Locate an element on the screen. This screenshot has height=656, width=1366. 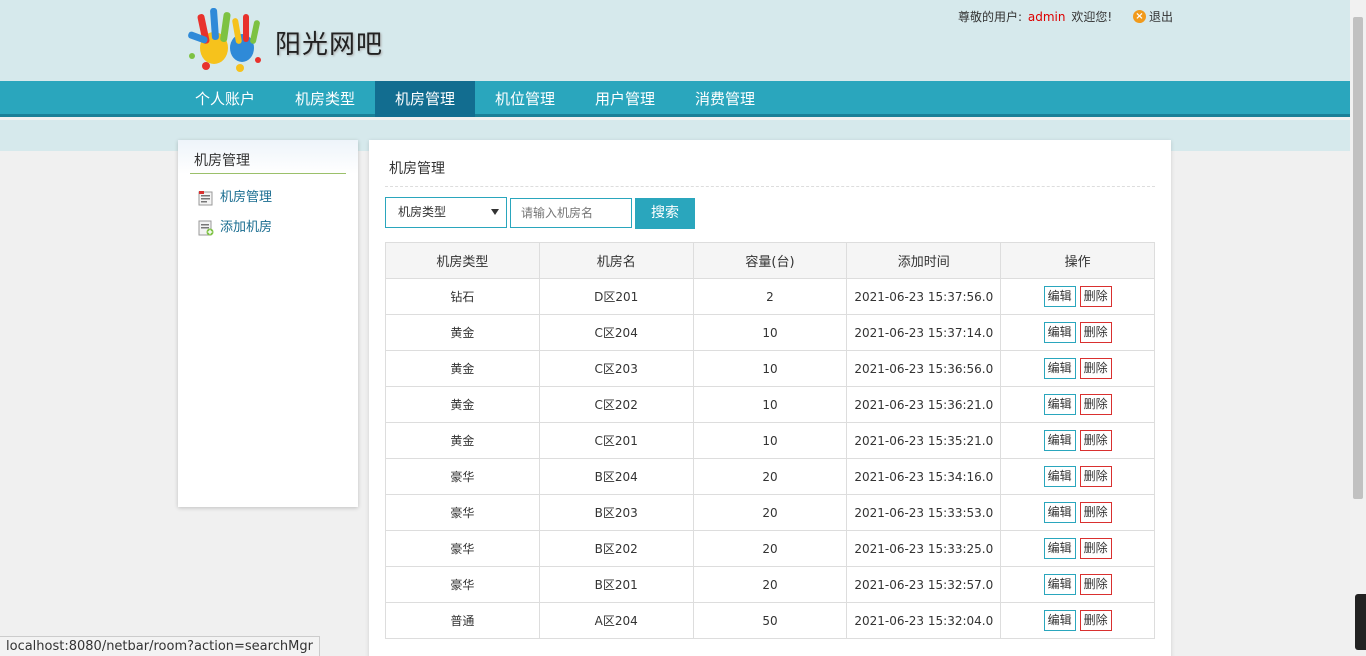
search-button: 搜索 is located at coordinates (665, 213).